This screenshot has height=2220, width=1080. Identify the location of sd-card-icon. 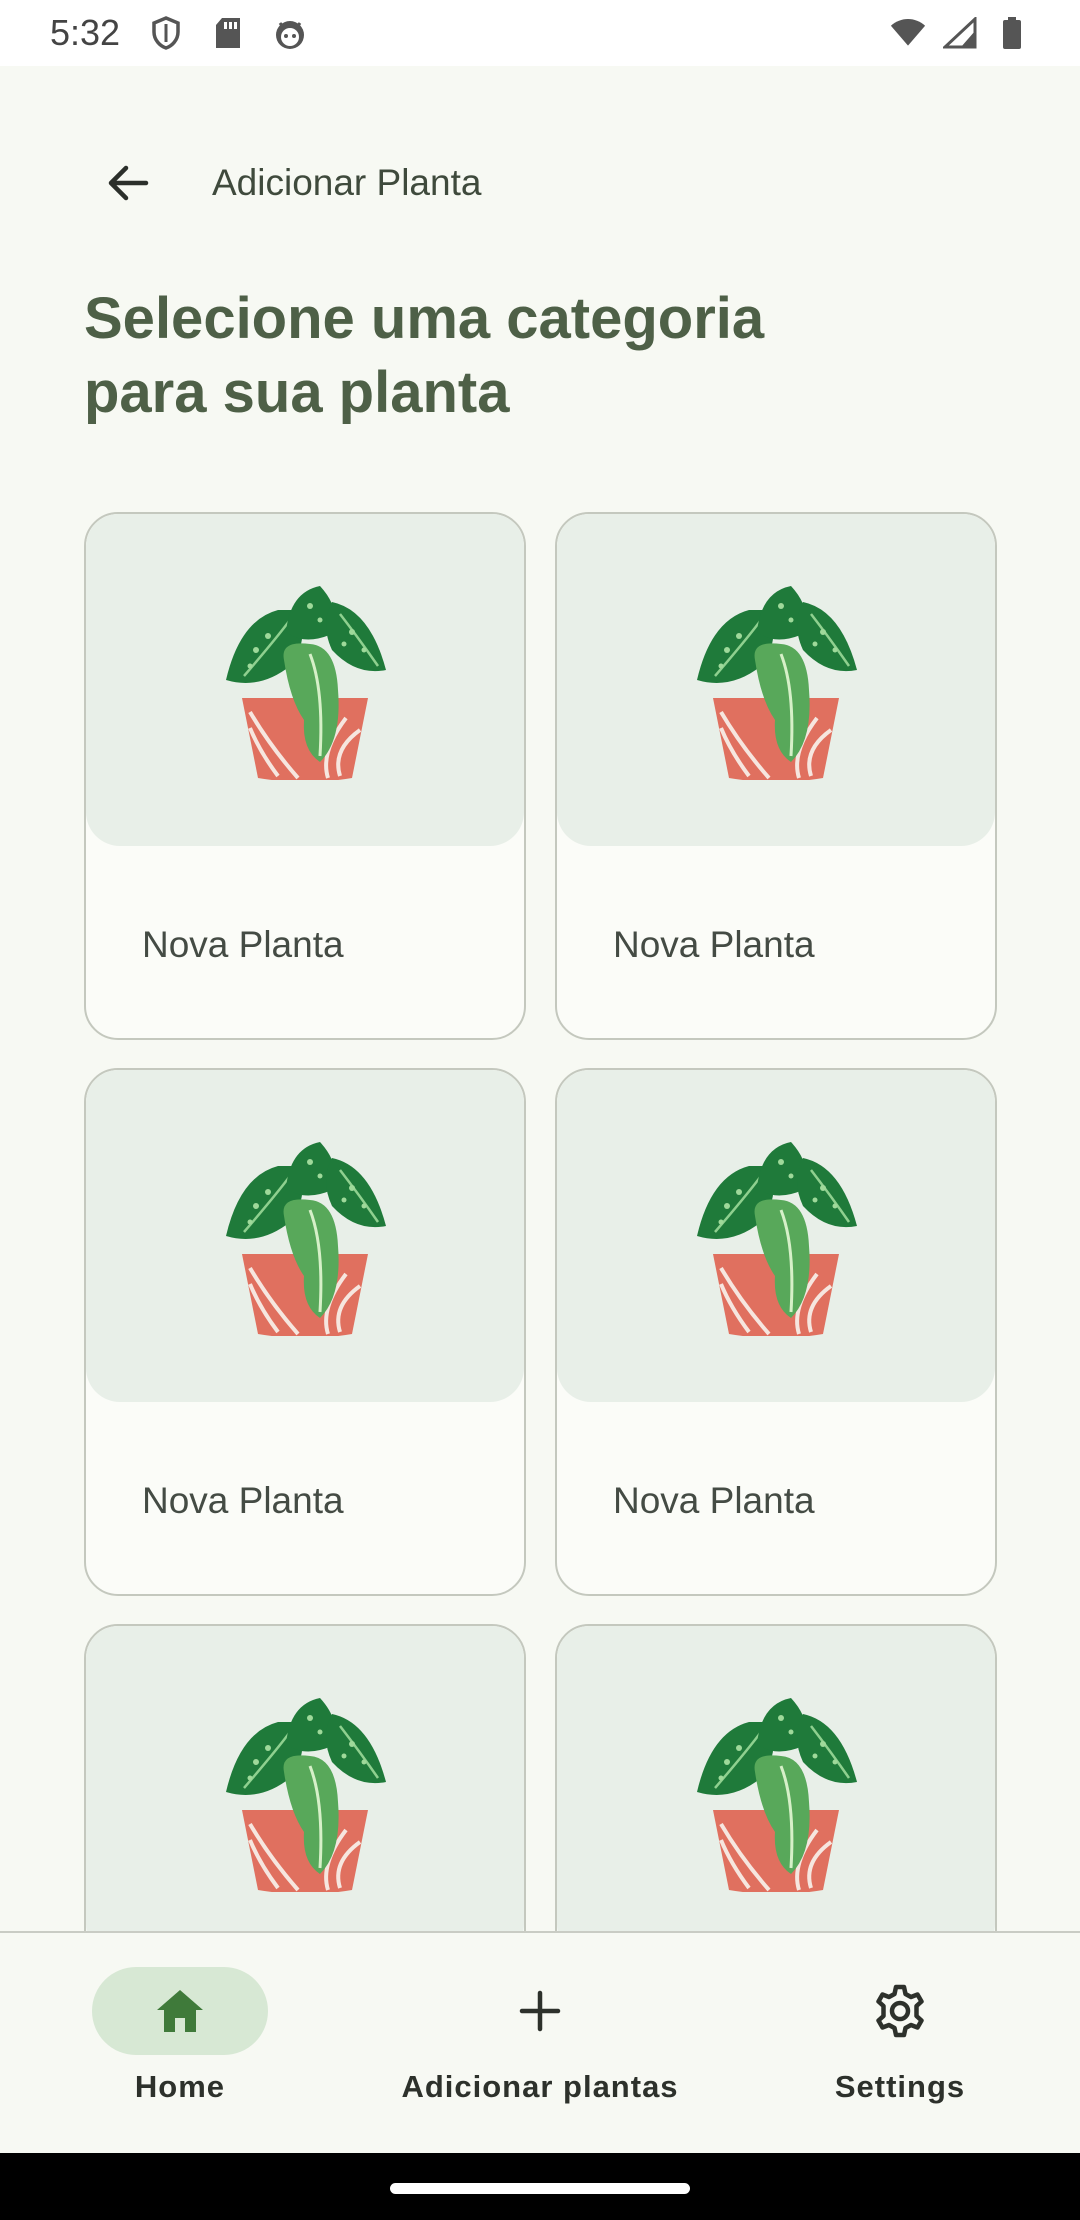
(228, 33).